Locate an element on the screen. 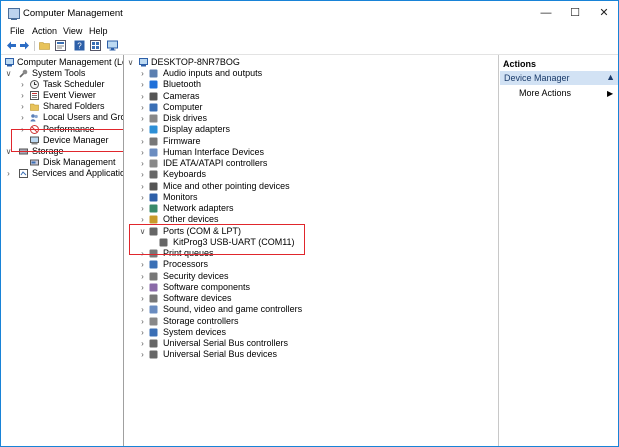 The width and height of the screenshot is (619, 447). title-bar: Computer Management — ☐ ✕ is located at coordinates (309, 13).